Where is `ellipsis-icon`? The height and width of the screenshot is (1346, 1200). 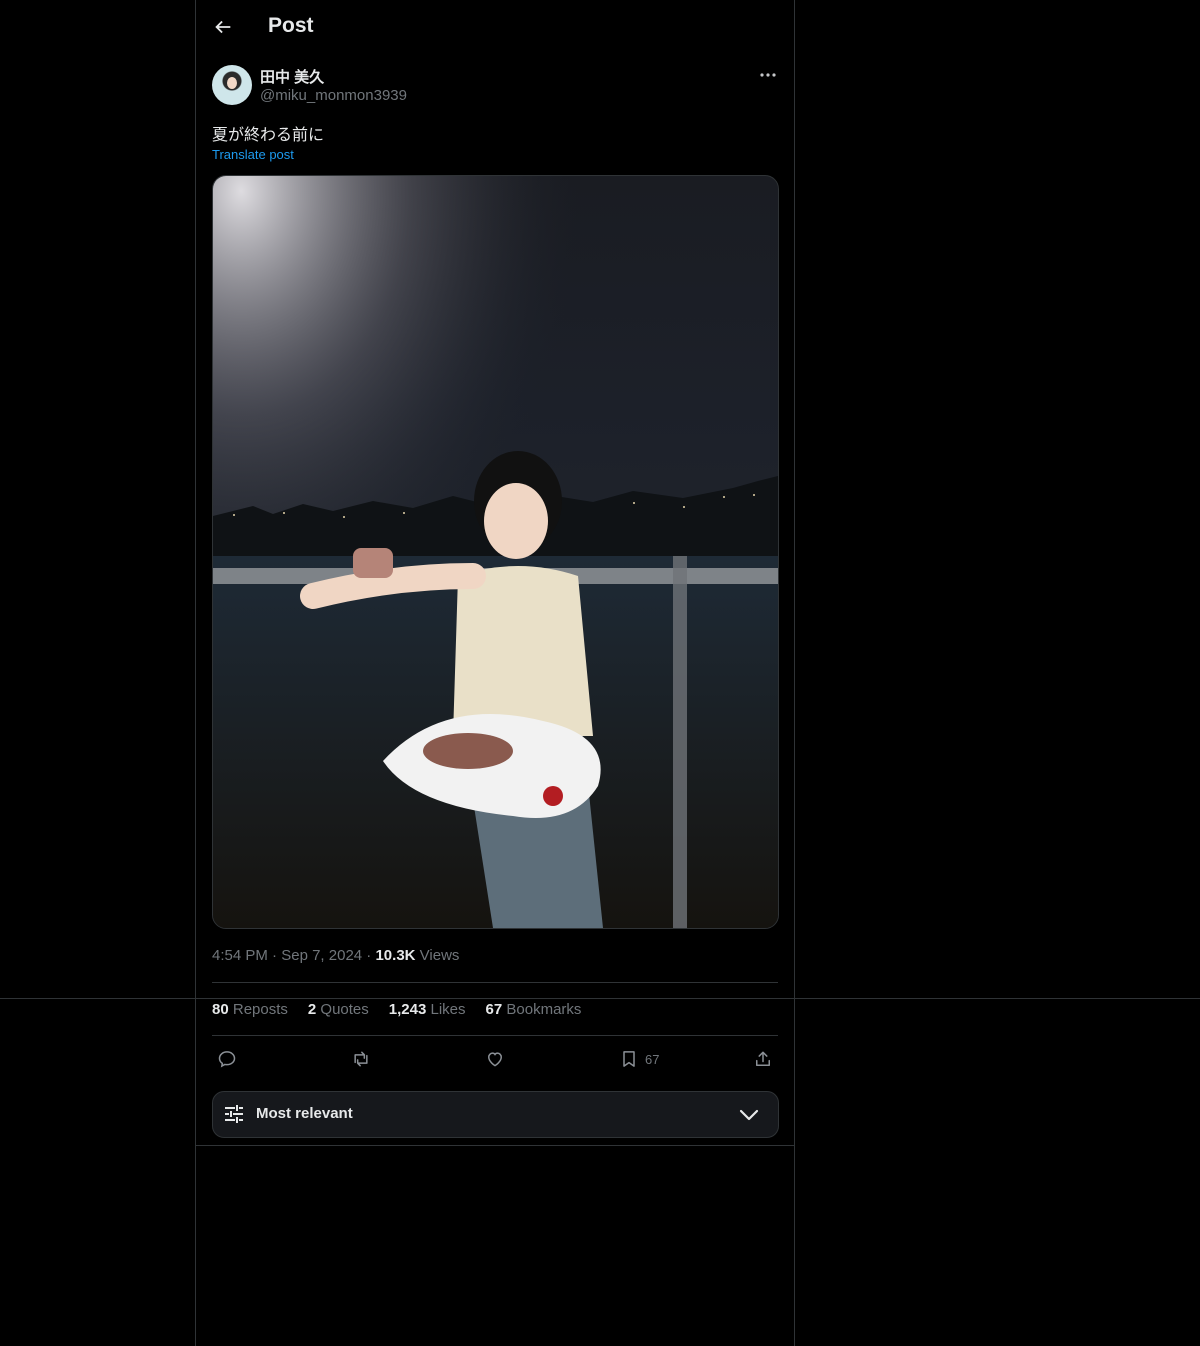
ellipsis-icon is located at coordinates (768, 75).